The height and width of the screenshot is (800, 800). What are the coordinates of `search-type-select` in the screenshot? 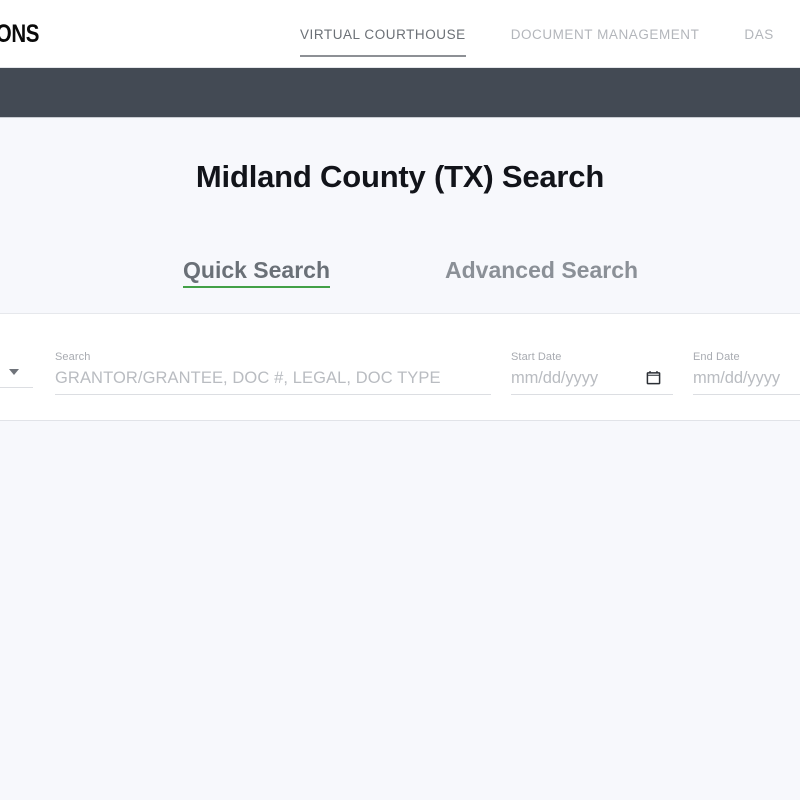 It's located at (16, 374).